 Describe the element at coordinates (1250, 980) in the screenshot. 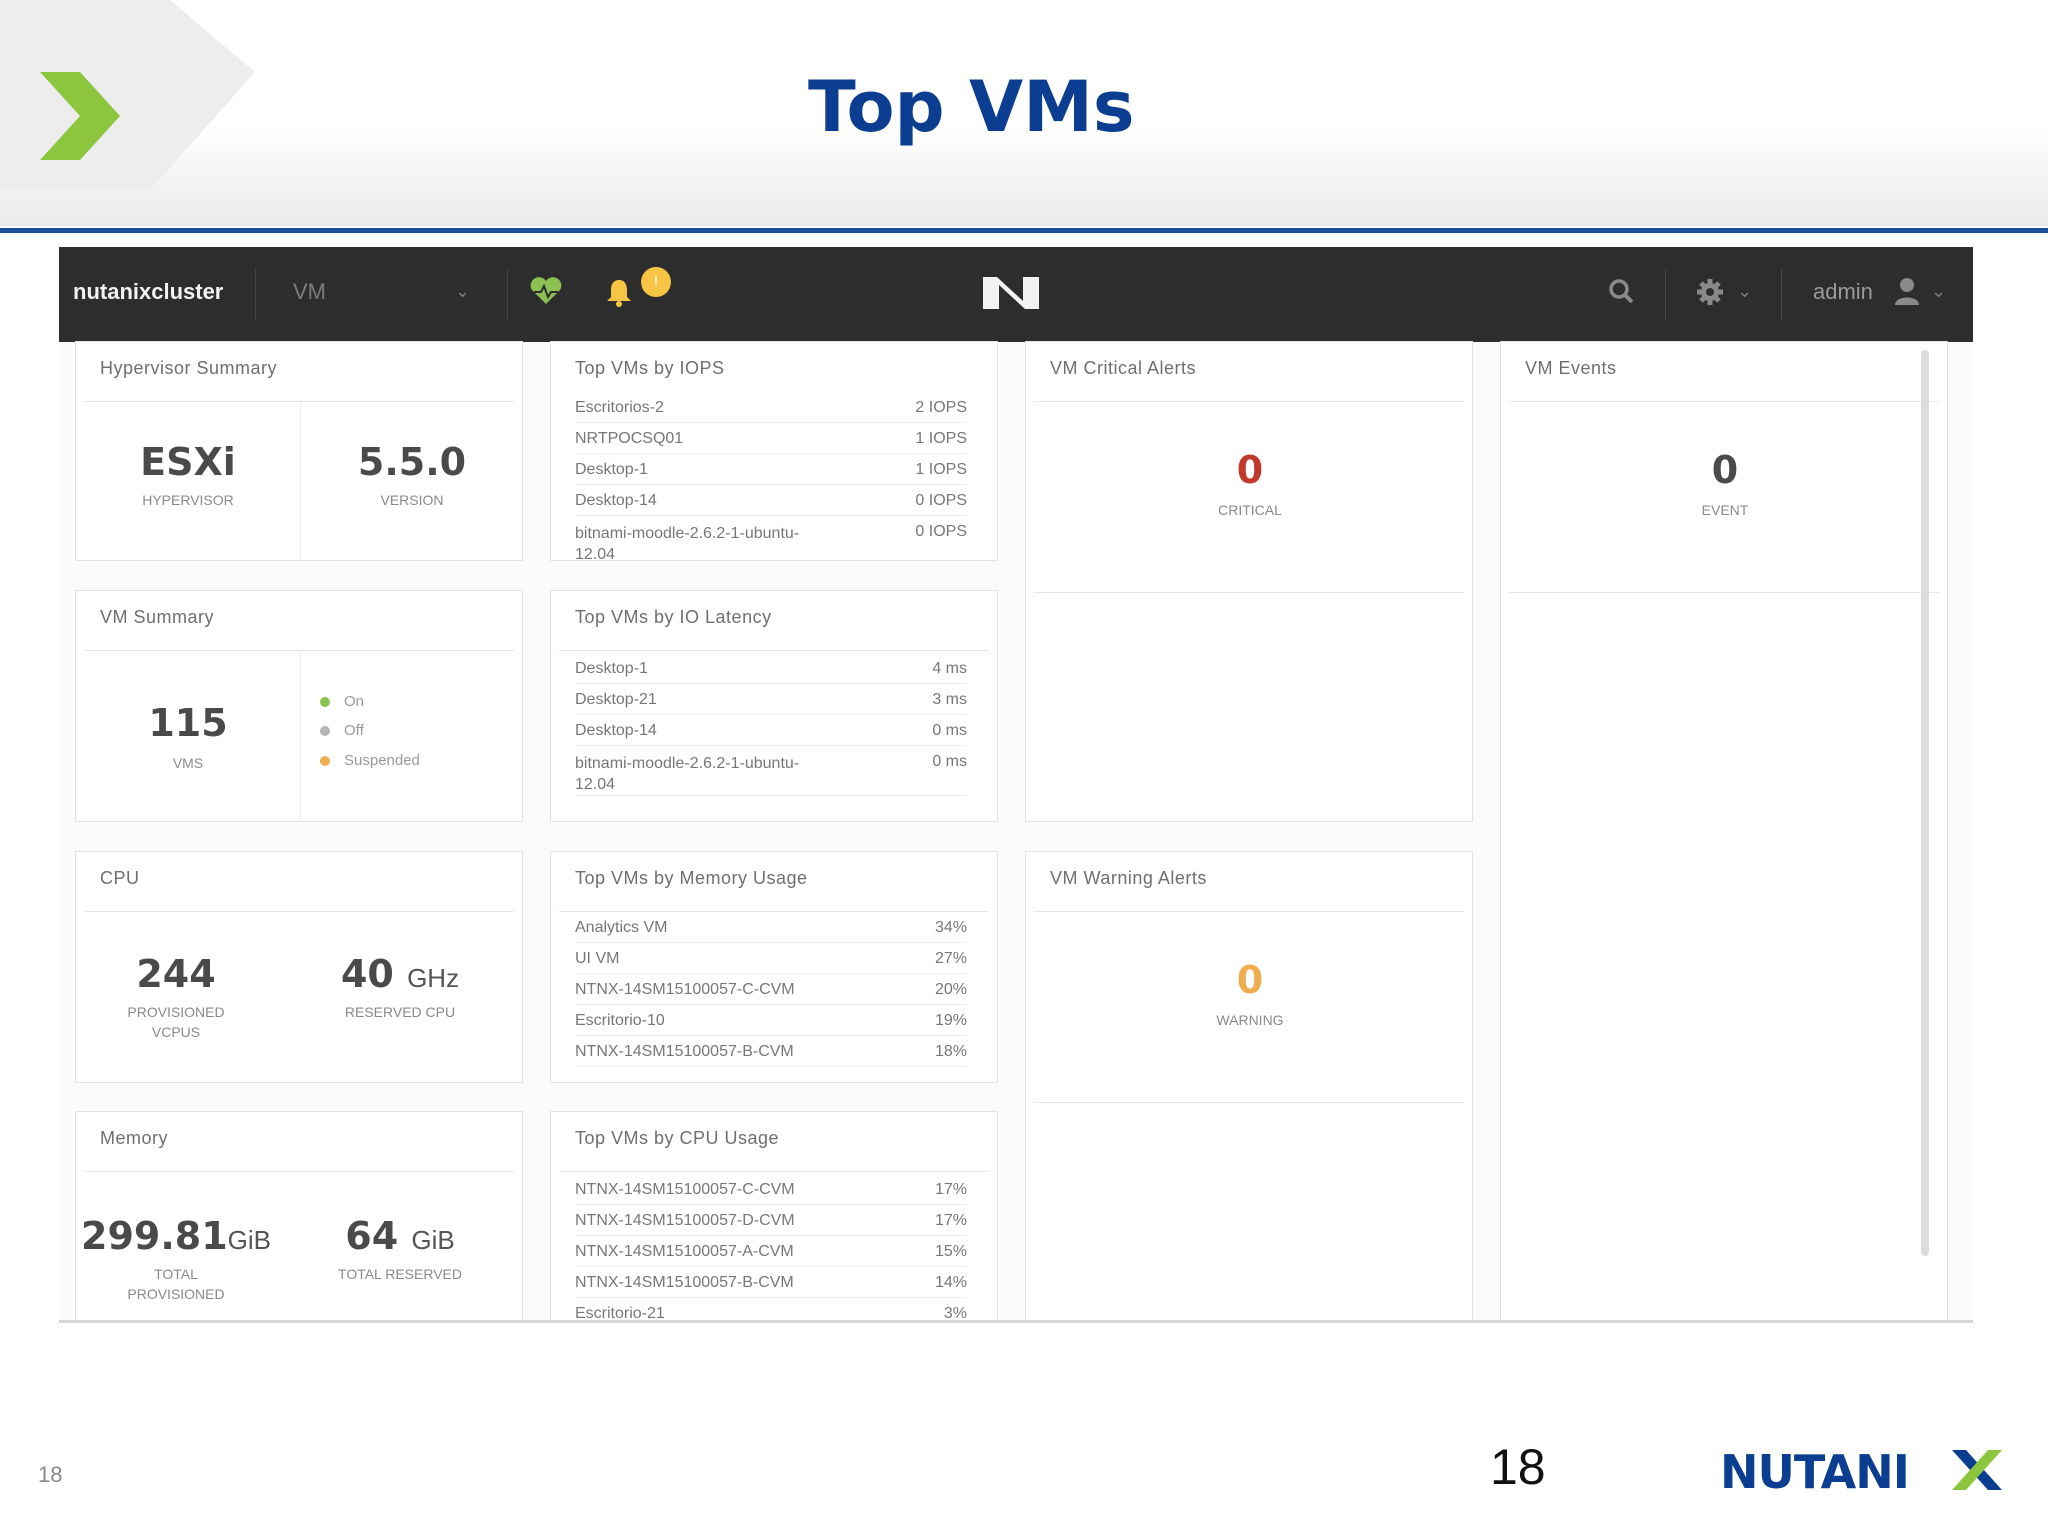

I see `warning-count: 0` at that location.